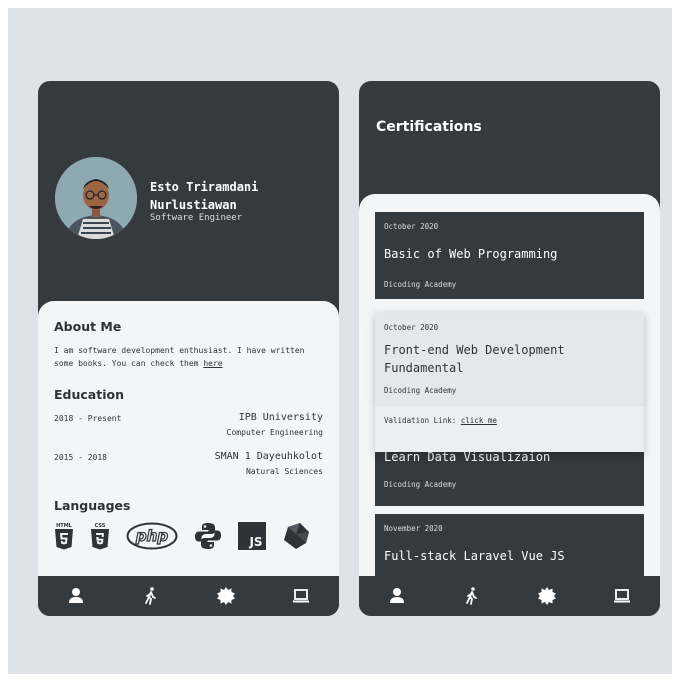  What do you see at coordinates (96, 198) in the screenshot?
I see `avatar` at bounding box center [96, 198].